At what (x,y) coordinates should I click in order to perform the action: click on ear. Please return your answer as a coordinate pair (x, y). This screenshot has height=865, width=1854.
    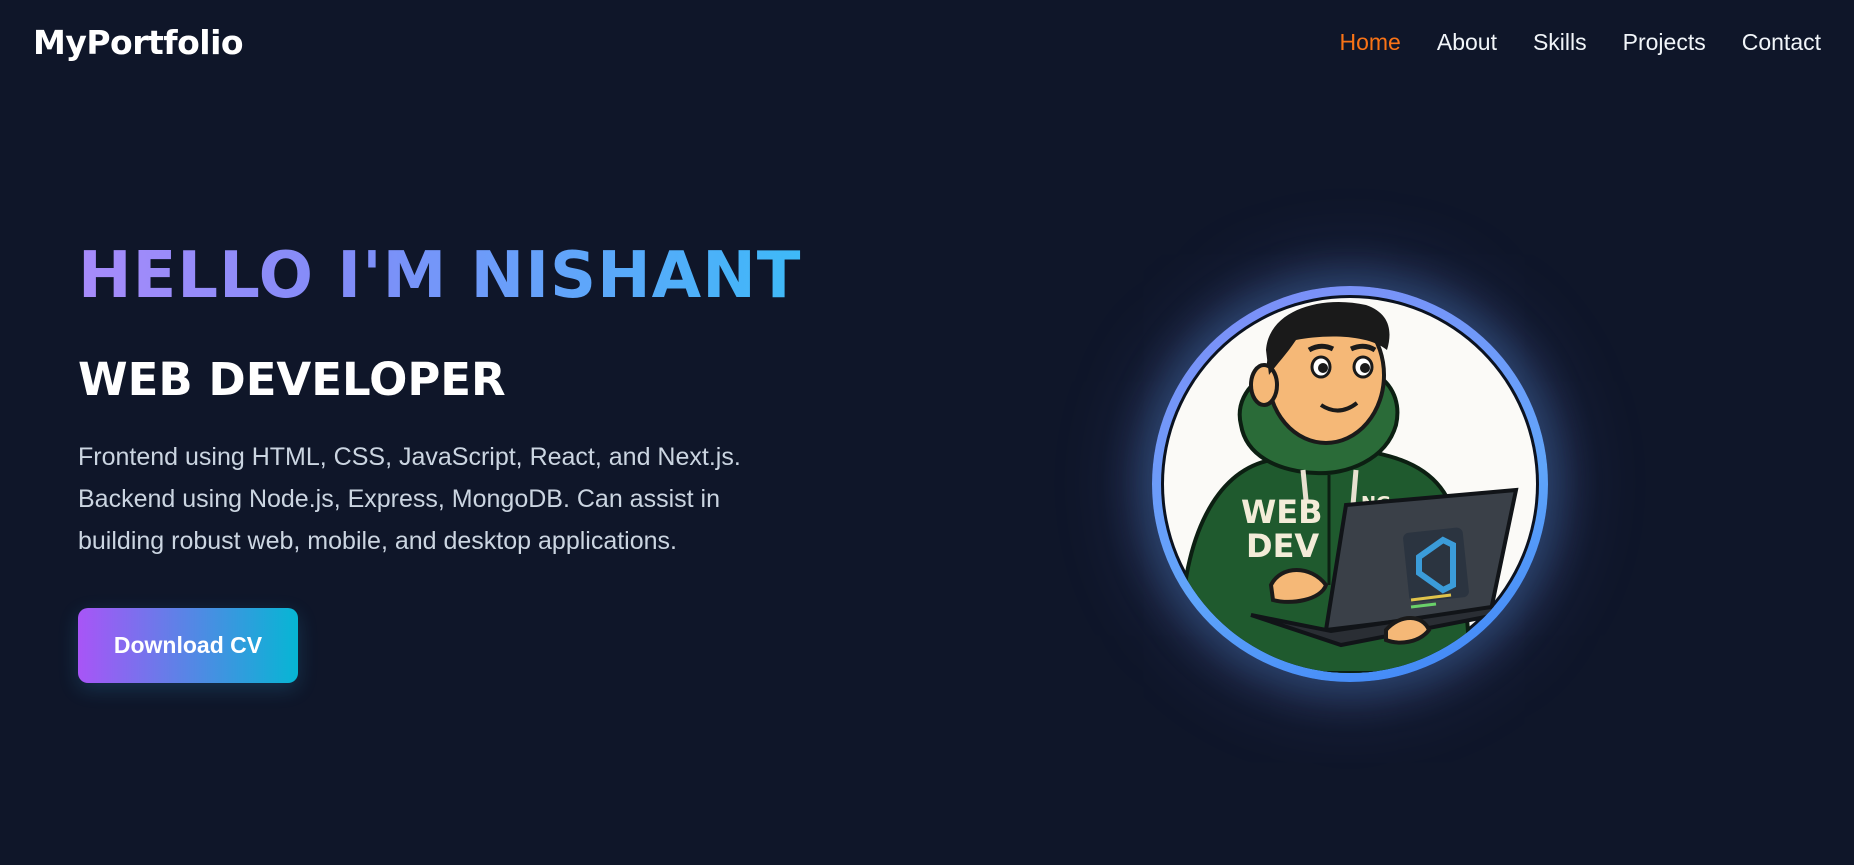
    Looking at the image, I should click on (1264, 385).